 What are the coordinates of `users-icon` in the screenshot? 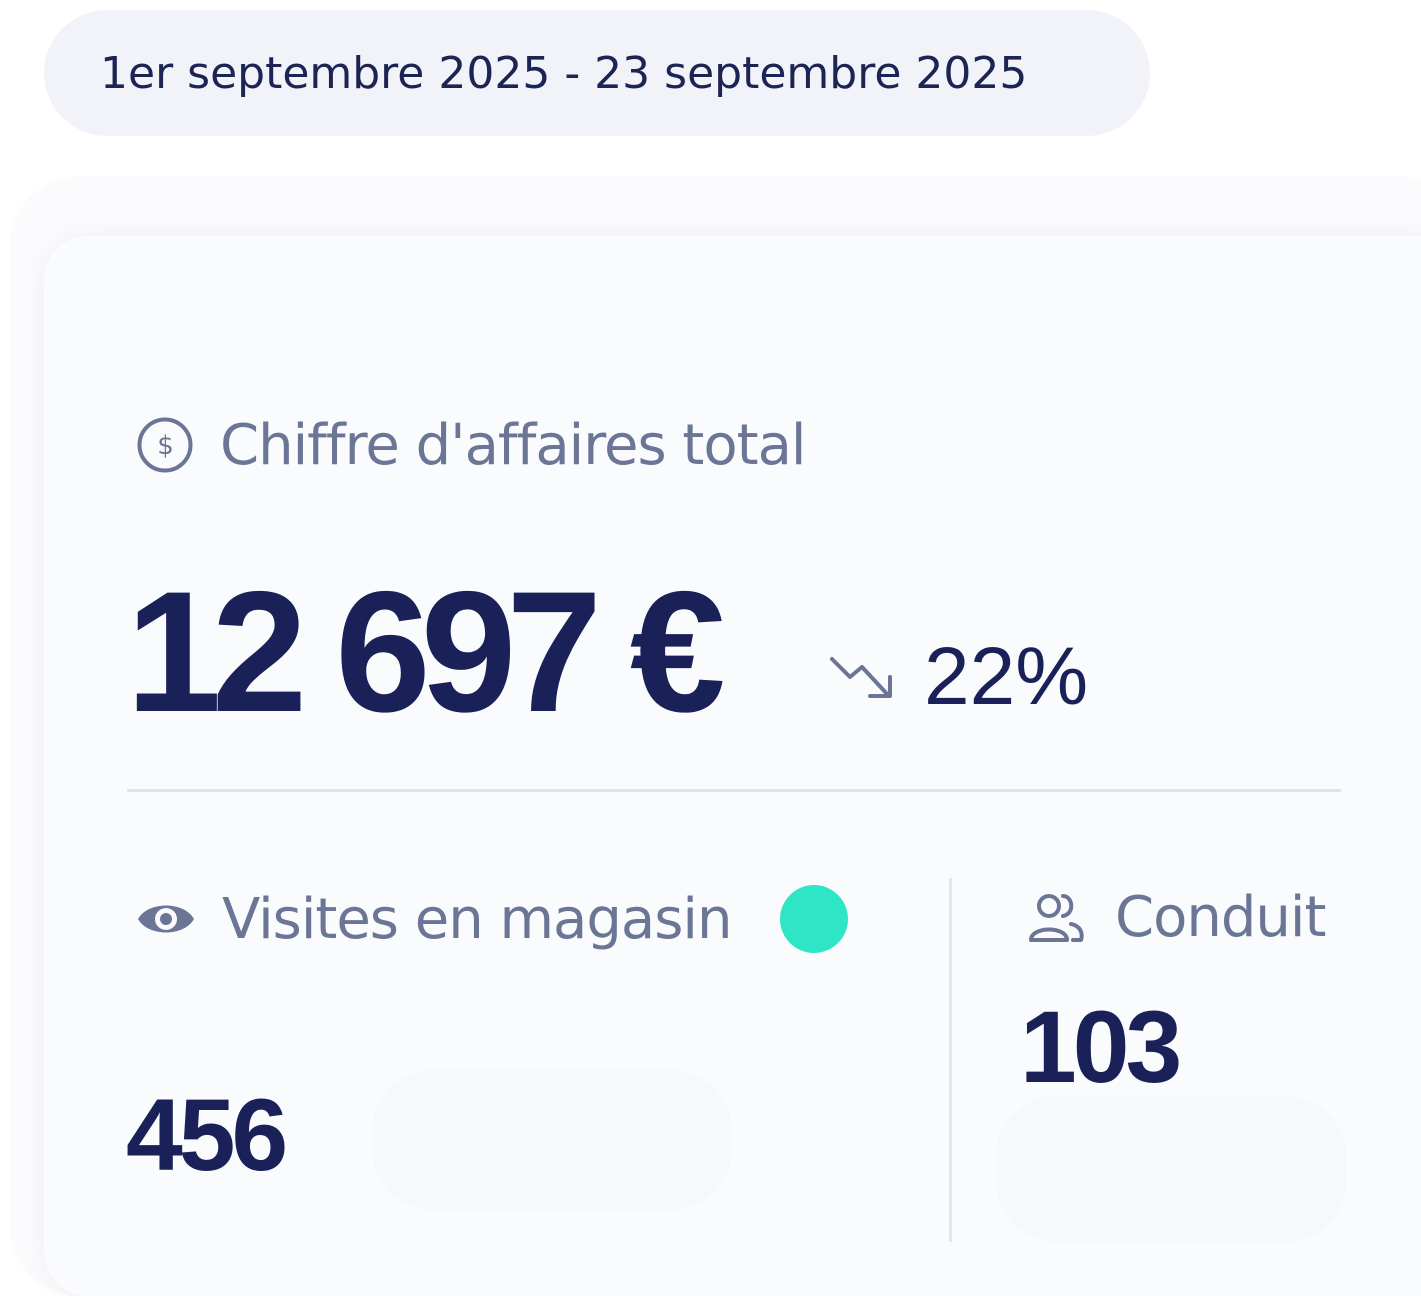 It's located at (1056, 918).